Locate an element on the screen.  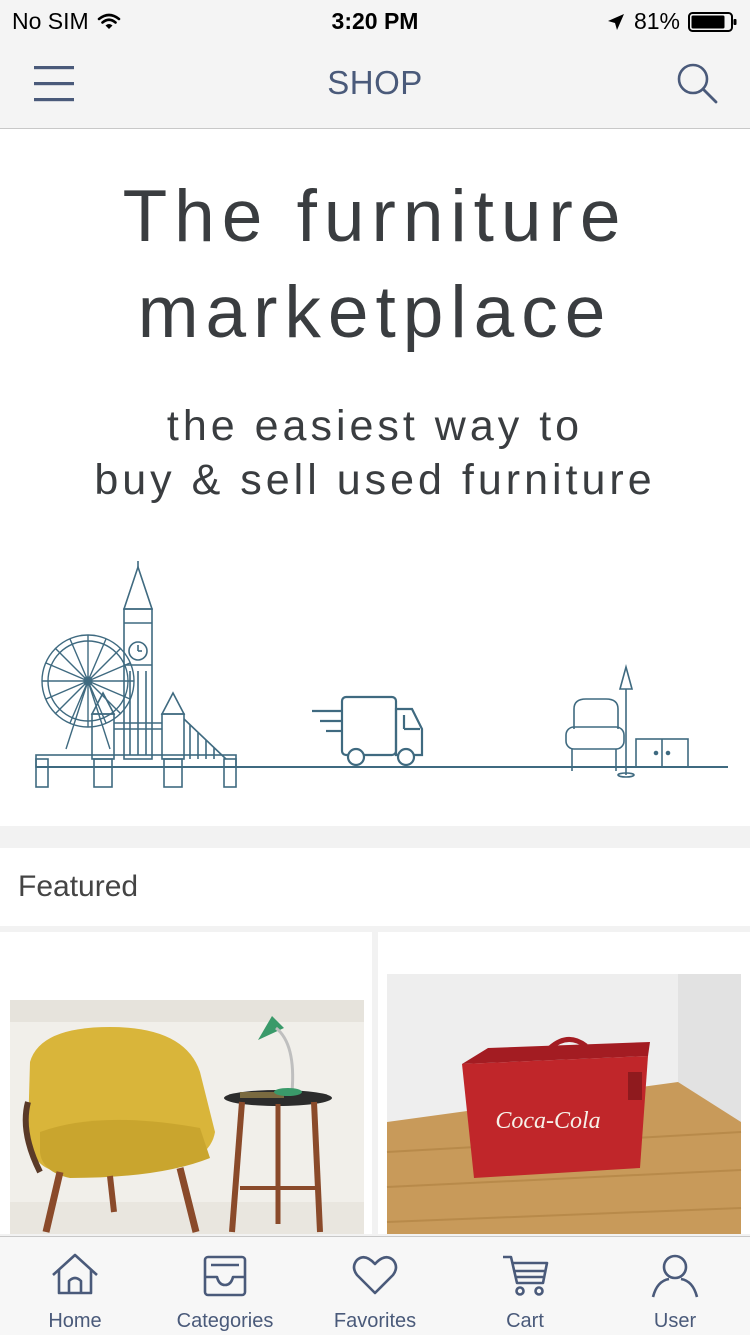
tab-favorites-label: Favorites is located at coordinates (375, 1321).